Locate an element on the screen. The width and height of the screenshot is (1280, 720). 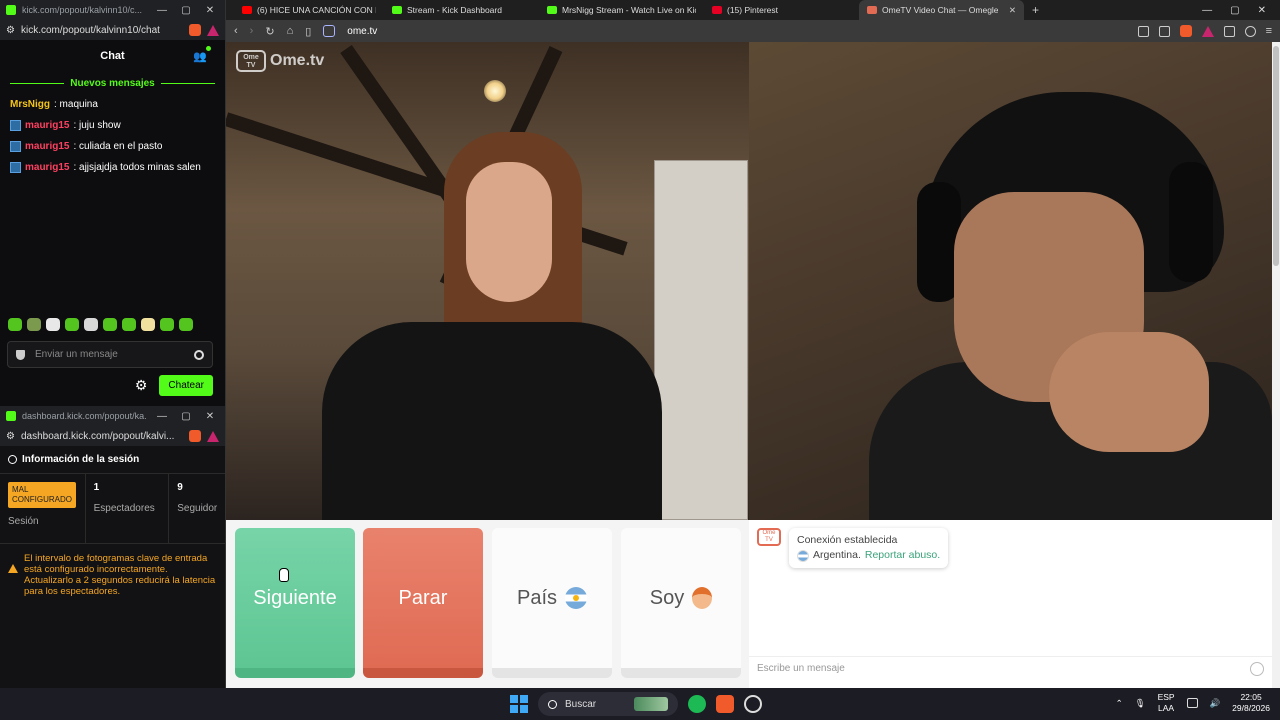
volume-icon: 🔊 is located at coordinates (1215, 703).